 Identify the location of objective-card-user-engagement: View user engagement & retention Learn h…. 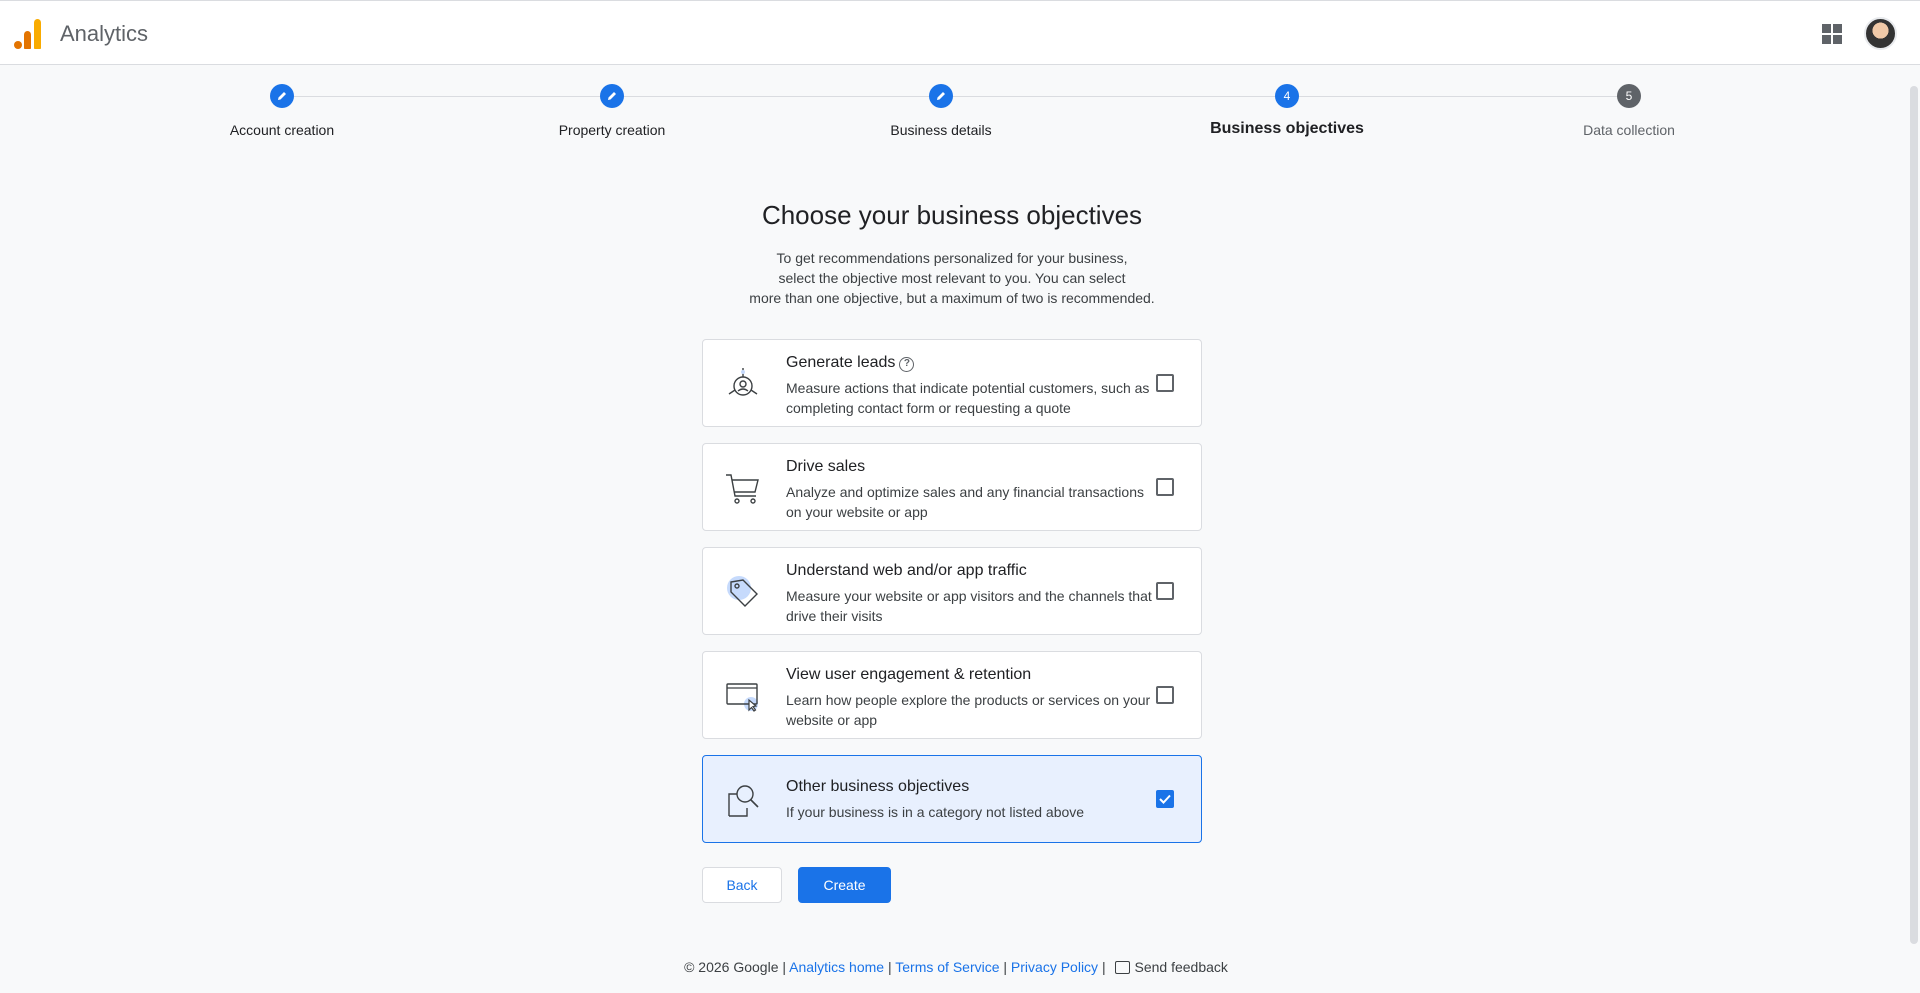
(952, 695).